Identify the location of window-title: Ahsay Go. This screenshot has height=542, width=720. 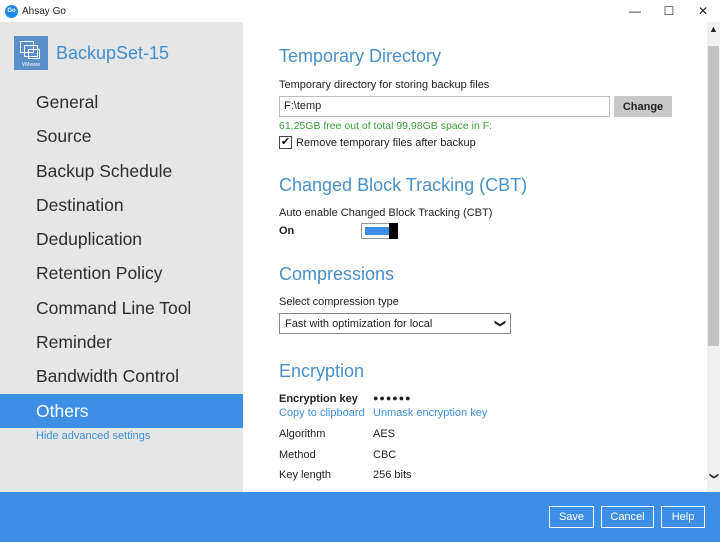
(44, 11).